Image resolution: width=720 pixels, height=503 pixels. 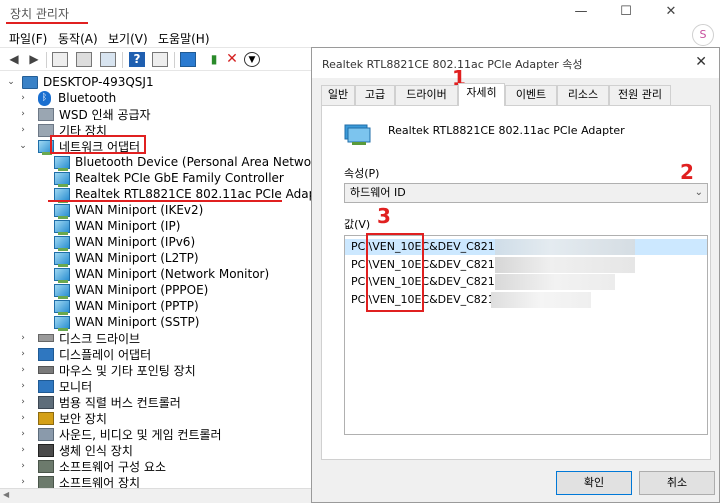 I want to click on tree-item-sound: › 사운드, 비디오 및 게임 컨트롤러, so click(x=121, y=434).